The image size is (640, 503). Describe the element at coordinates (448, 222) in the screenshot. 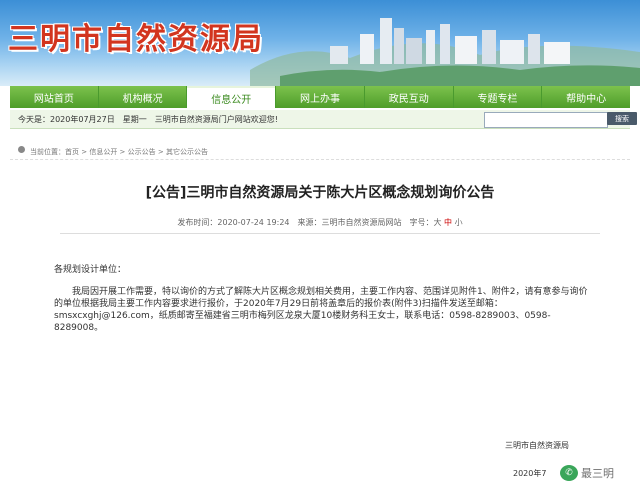

I see `font-size-medium-link: 中` at that location.